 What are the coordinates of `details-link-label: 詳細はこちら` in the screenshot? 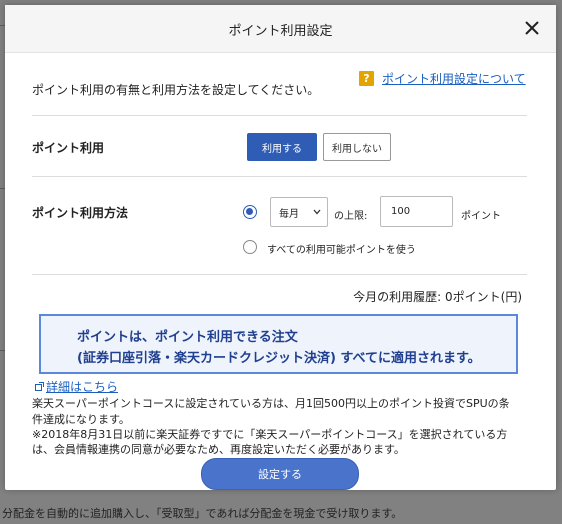 It's located at (82, 387).